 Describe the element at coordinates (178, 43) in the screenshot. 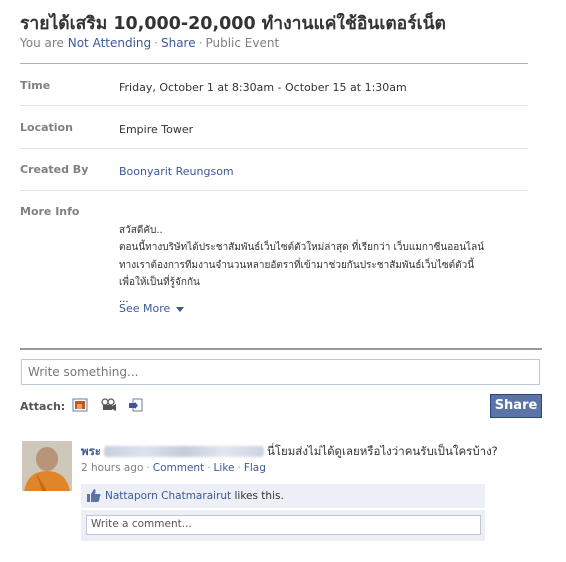

I see `share-link: Share` at that location.